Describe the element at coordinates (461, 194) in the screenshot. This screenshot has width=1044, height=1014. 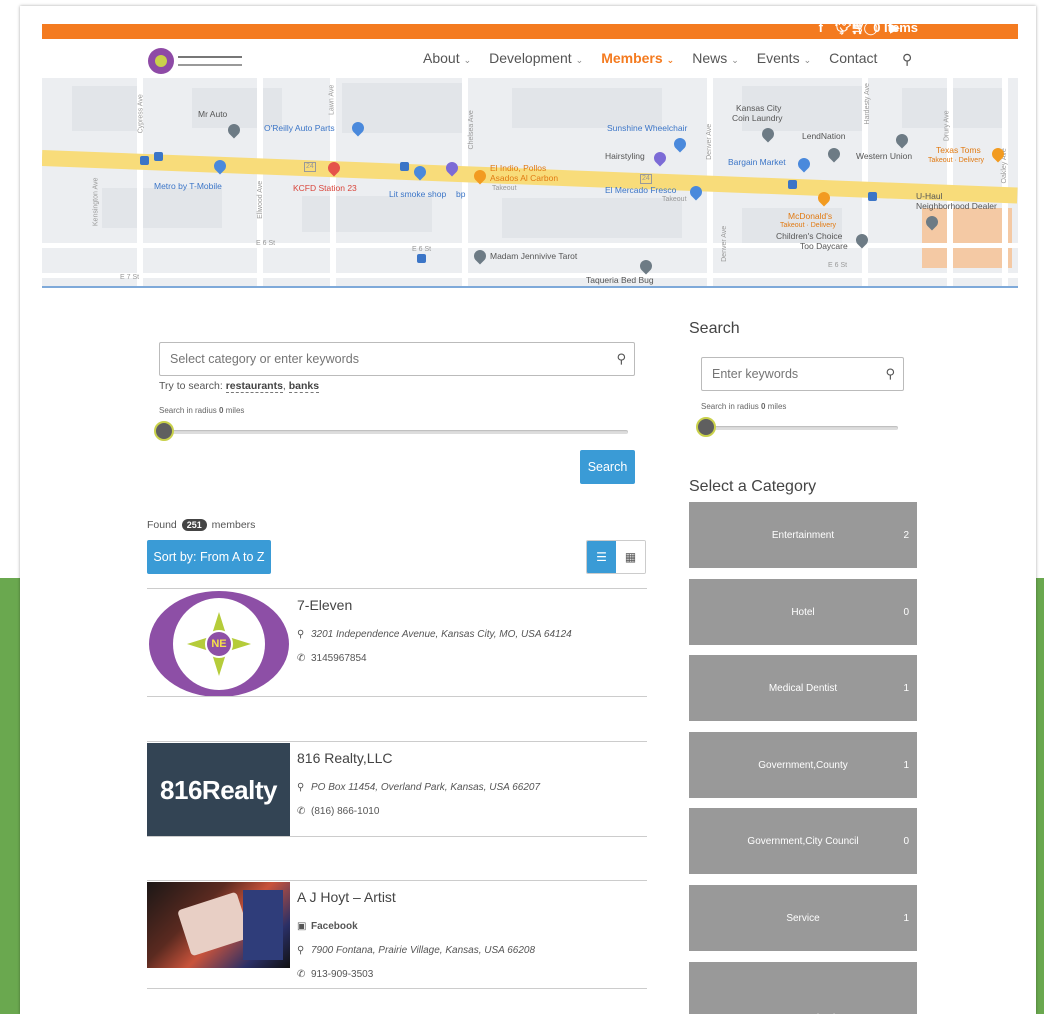
I see `map-place-label: bp` at that location.